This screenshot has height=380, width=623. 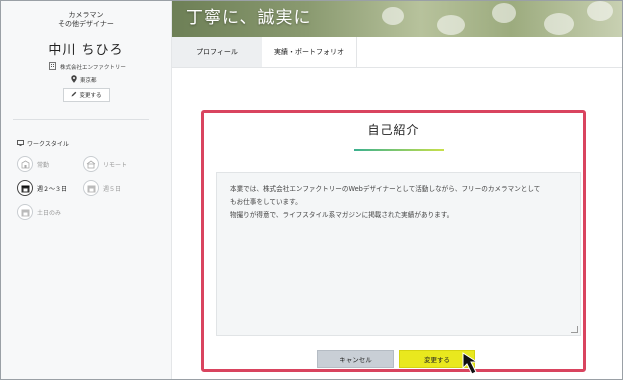 What do you see at coordinates (86, 50) in the screenshot?
I see `profile-name: 中川 ちひろ` at bounding box center [86, 50].